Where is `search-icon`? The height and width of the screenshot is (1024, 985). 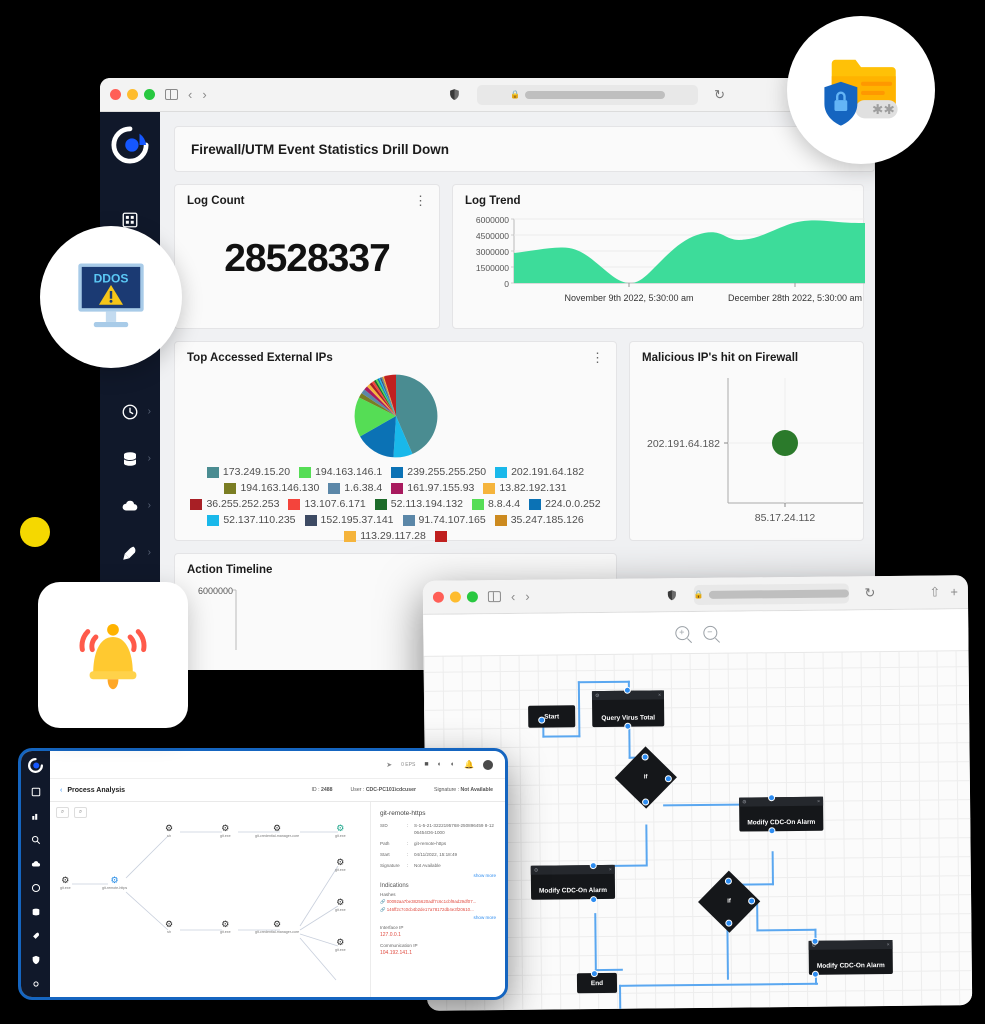 search-icon is located at coordinates (36, 840).